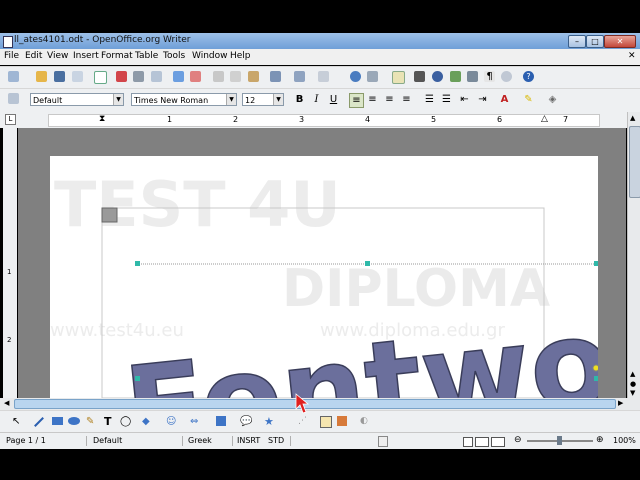 Image resolution: width=640 pixels, height=480 pixels. Describe the element at coordinates (299, 76) in the screenshot. I see `undo-icon` at that location.